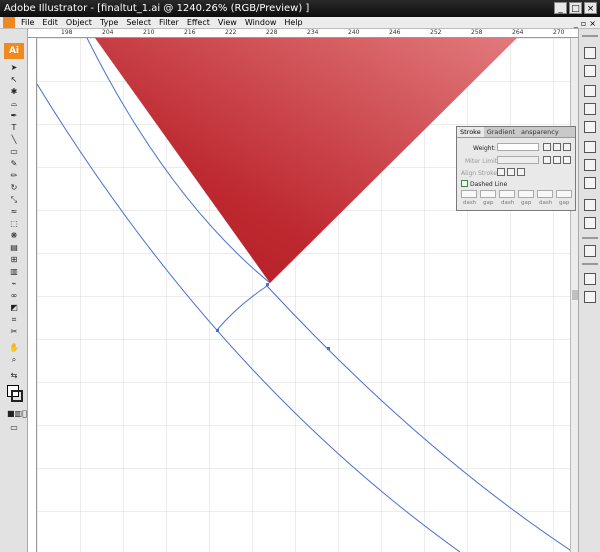 The height and width of the screenshot is (552, 600). Describe the element at coordinates (590, 251) in the screenshot. I see `layers-panel-icon` at that location.